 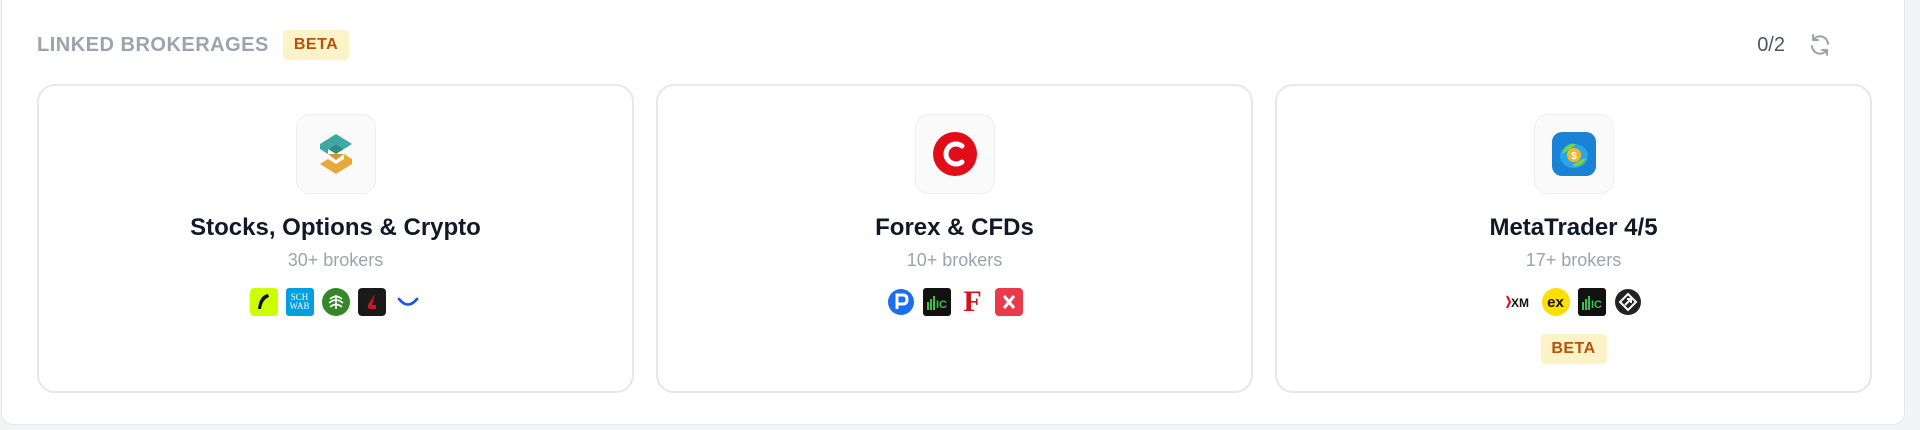 What do you see at coordinates (1771, 44) in the screenshot?
I see `linked-count: 0/2` at bounding box center [1771, 44].